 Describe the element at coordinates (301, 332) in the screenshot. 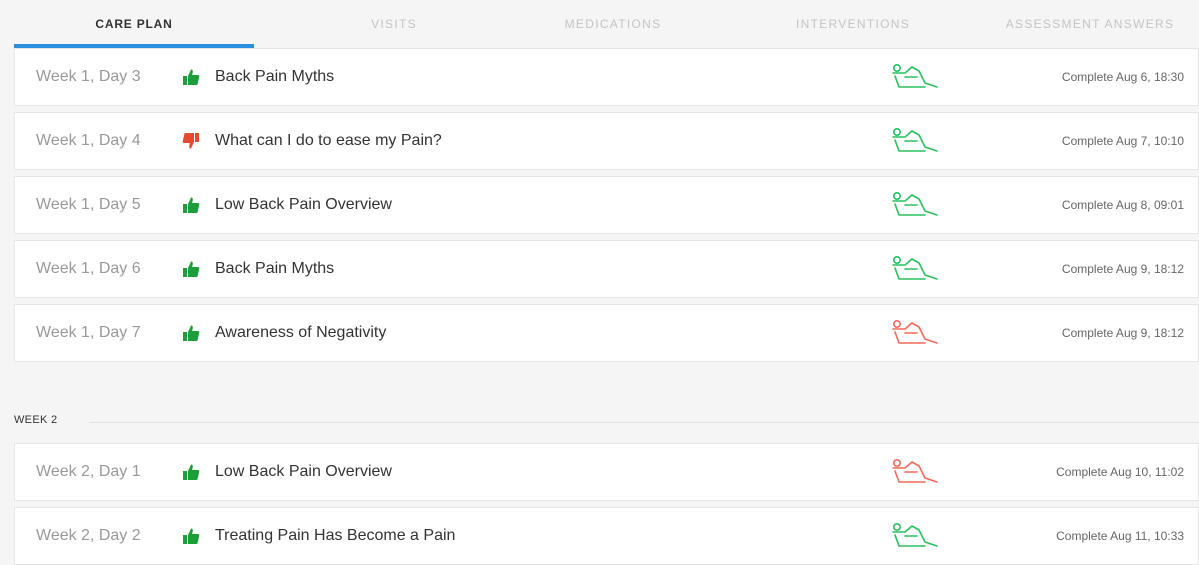

I see `item-title: Awareness of Negativity` at that location.